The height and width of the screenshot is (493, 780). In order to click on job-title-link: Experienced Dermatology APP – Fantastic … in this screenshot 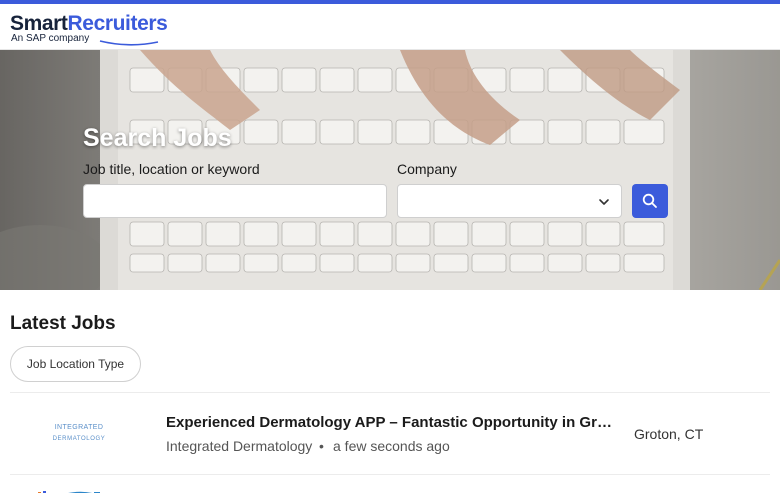, I will do `click(389, 422)`.